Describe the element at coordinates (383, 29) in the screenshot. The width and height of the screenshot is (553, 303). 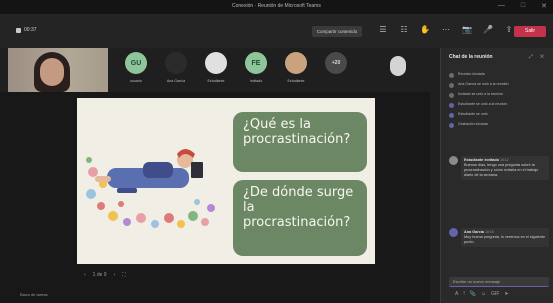
I see `chat-icon: ☰` at that location.